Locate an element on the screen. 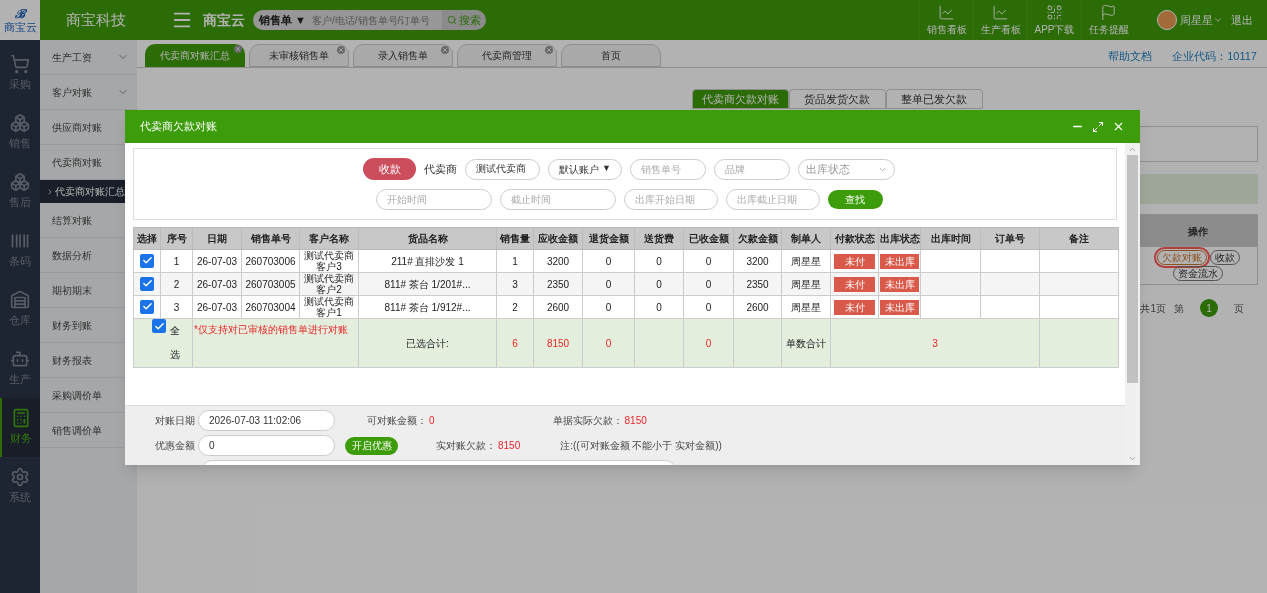 This screenshot has height=593, width=1267. column-header: 退货金额 is located at coordinates (608, 238).